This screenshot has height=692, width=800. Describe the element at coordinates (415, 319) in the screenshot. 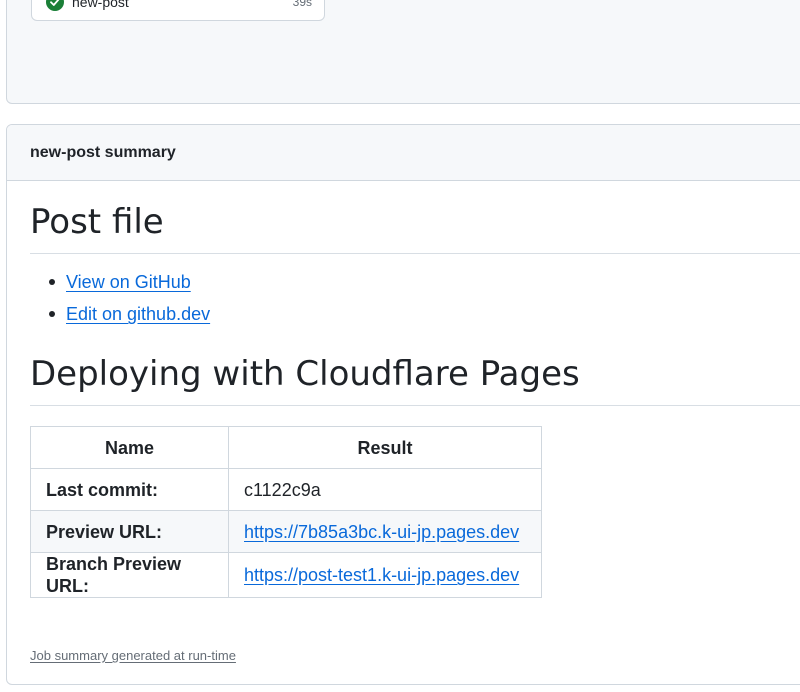

I see `list-item: Edit on github.dev` at that location.